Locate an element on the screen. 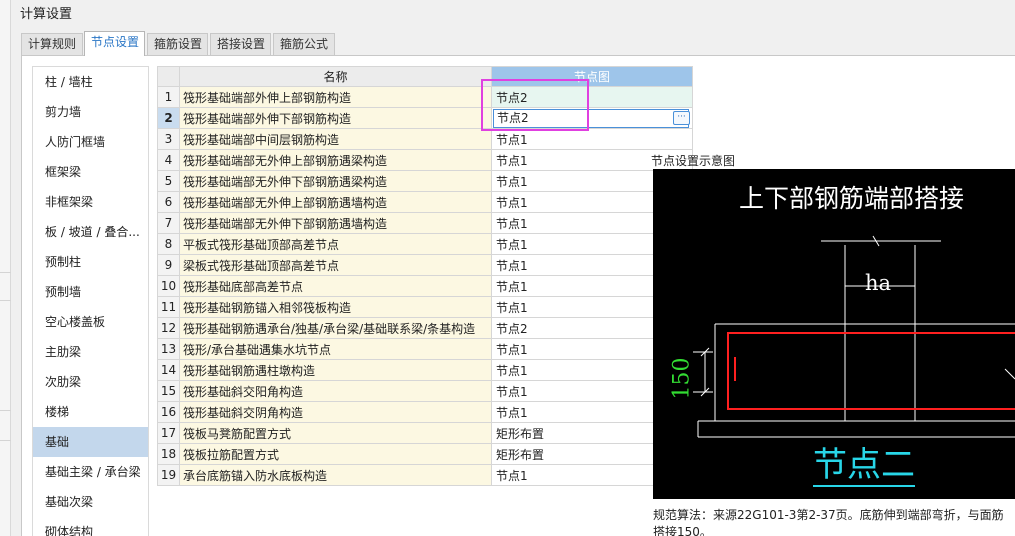  tab-stirrup-settings: 箍筋设置 is located at coordinates (177, 44).